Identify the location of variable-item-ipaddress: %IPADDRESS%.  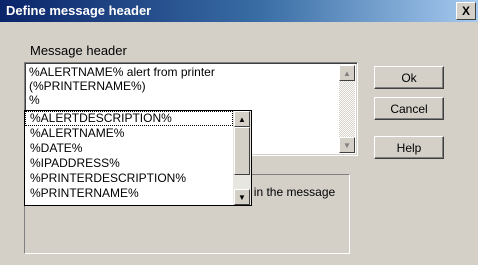
(129, 163).